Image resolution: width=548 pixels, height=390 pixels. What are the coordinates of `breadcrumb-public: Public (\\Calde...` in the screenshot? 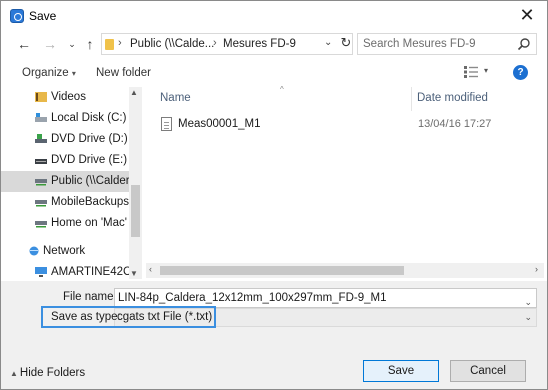 It's located at (172, 44).